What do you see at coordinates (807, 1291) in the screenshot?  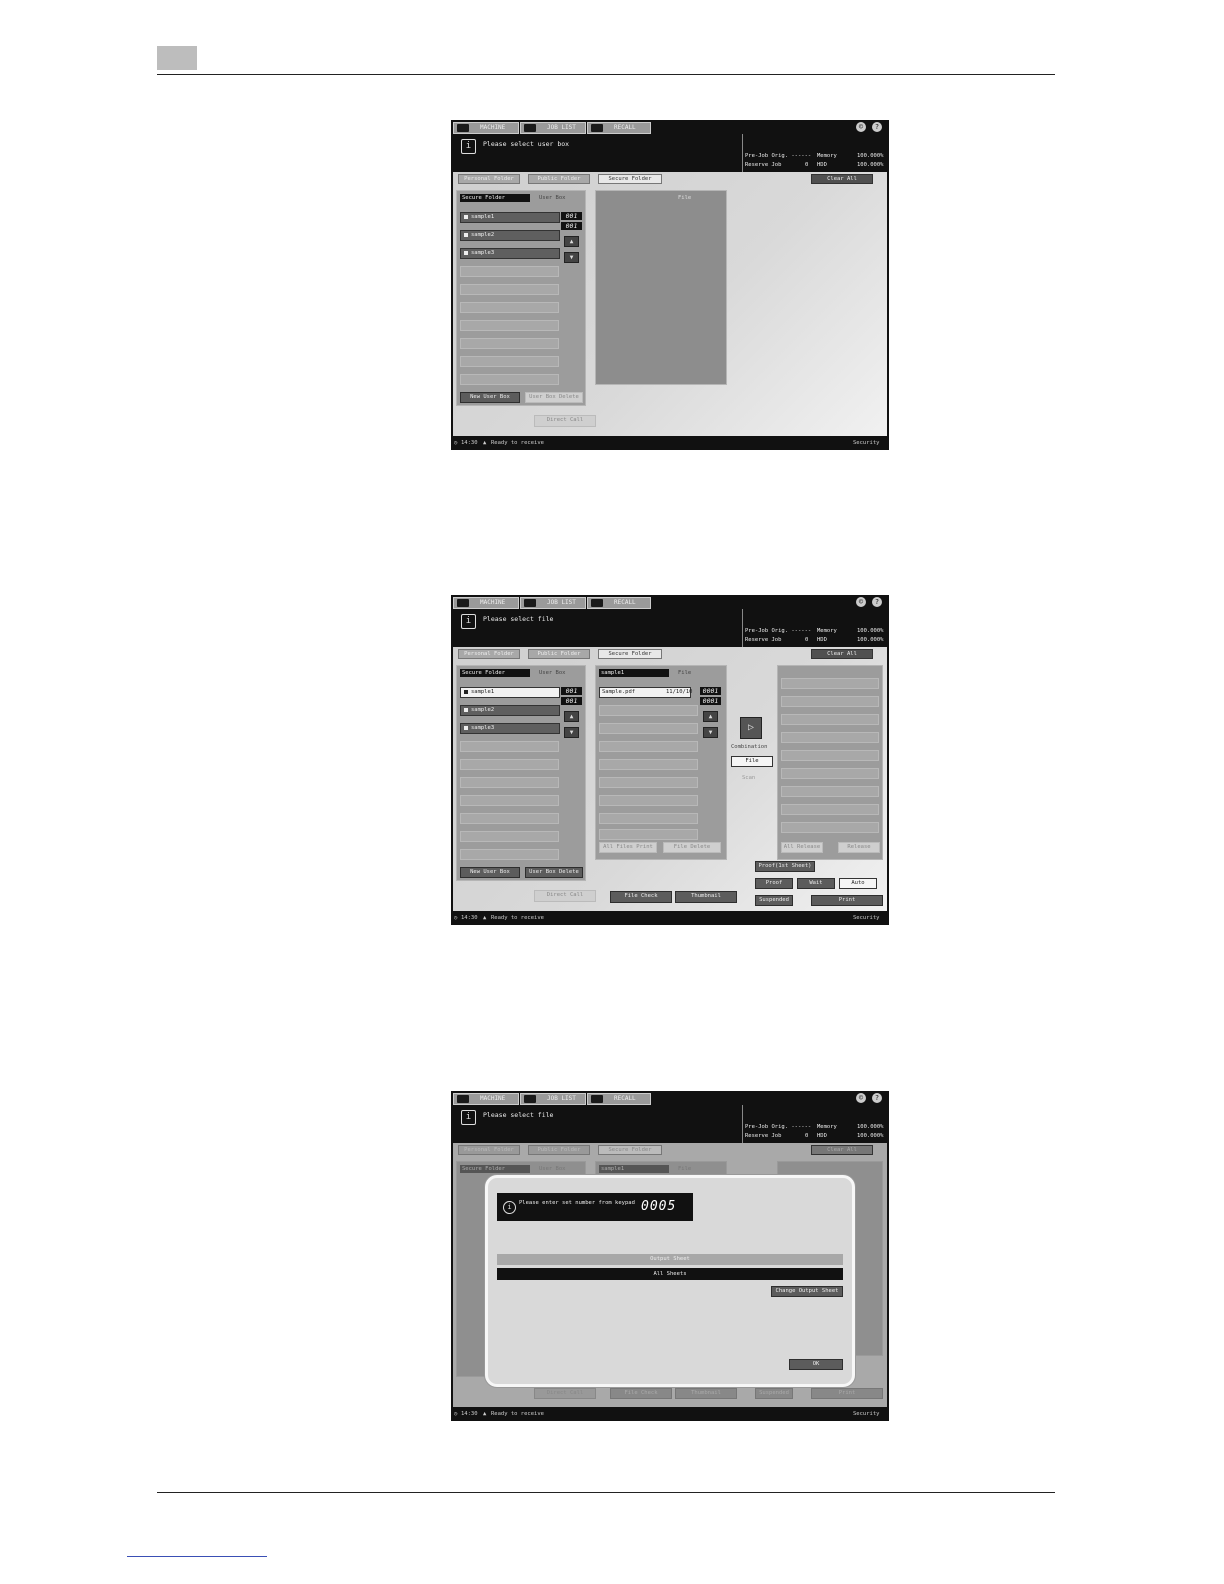 I see `change-output-sheet-button: Change Output Sheet` at bounding box center [807, 1291].